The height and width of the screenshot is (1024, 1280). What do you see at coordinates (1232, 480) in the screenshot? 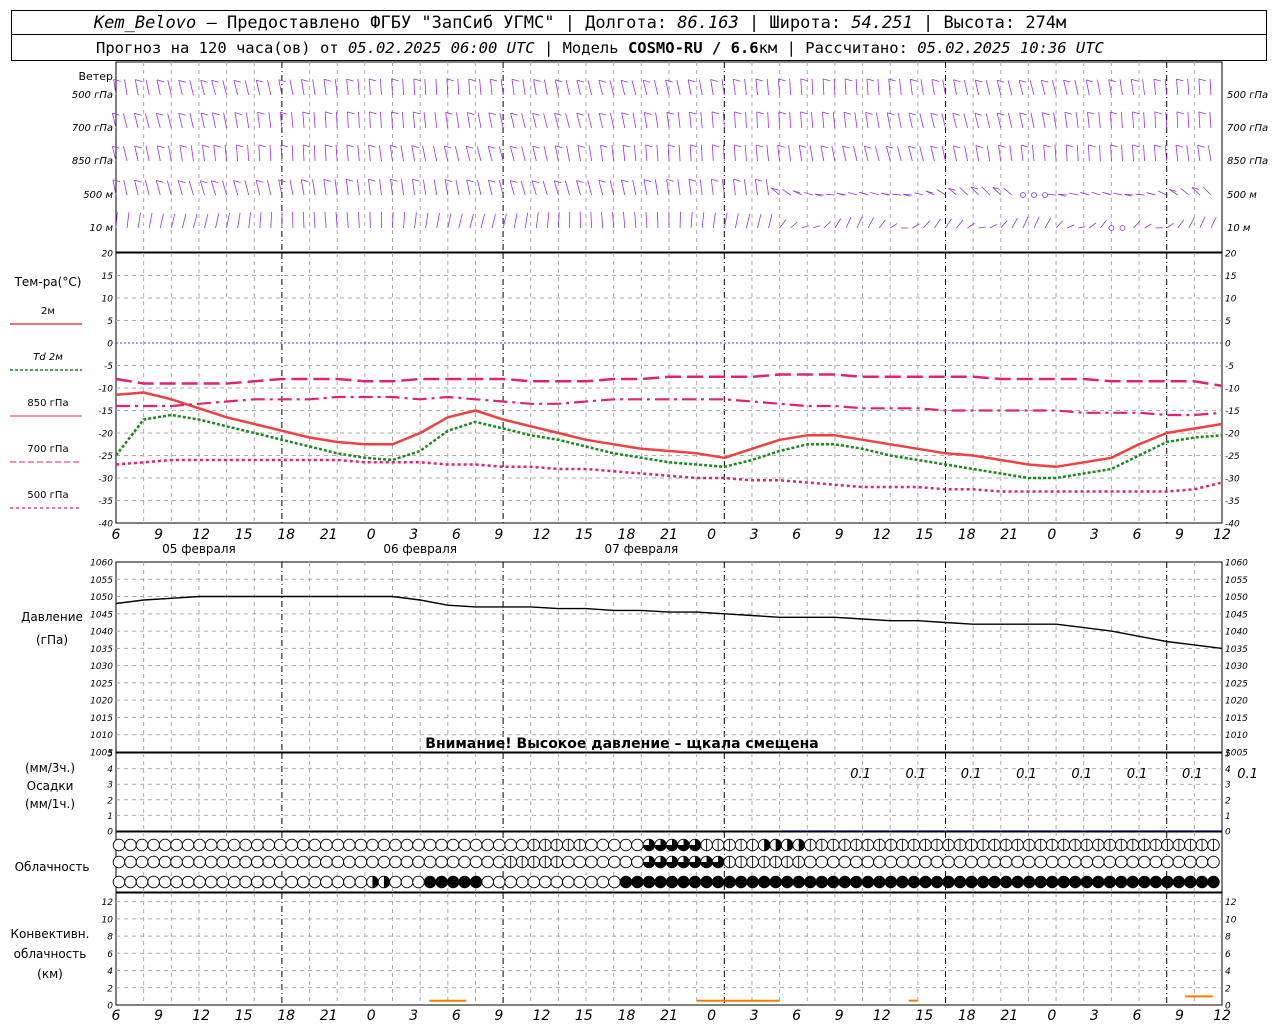
I see `temp-ytick-right: -30` at bounding box center [1232, 480].